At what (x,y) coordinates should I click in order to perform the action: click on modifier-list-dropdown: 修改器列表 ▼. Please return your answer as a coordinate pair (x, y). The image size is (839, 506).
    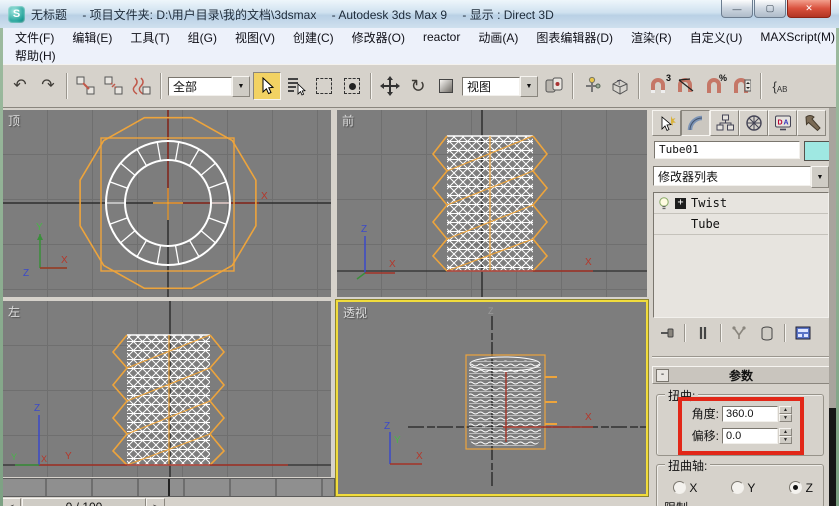
    Looking at the image, I should click on (741, 177).